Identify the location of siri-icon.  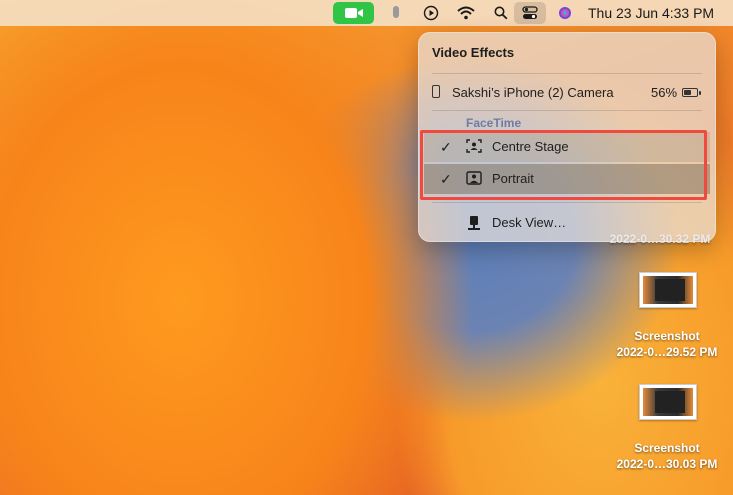
(565, 13).